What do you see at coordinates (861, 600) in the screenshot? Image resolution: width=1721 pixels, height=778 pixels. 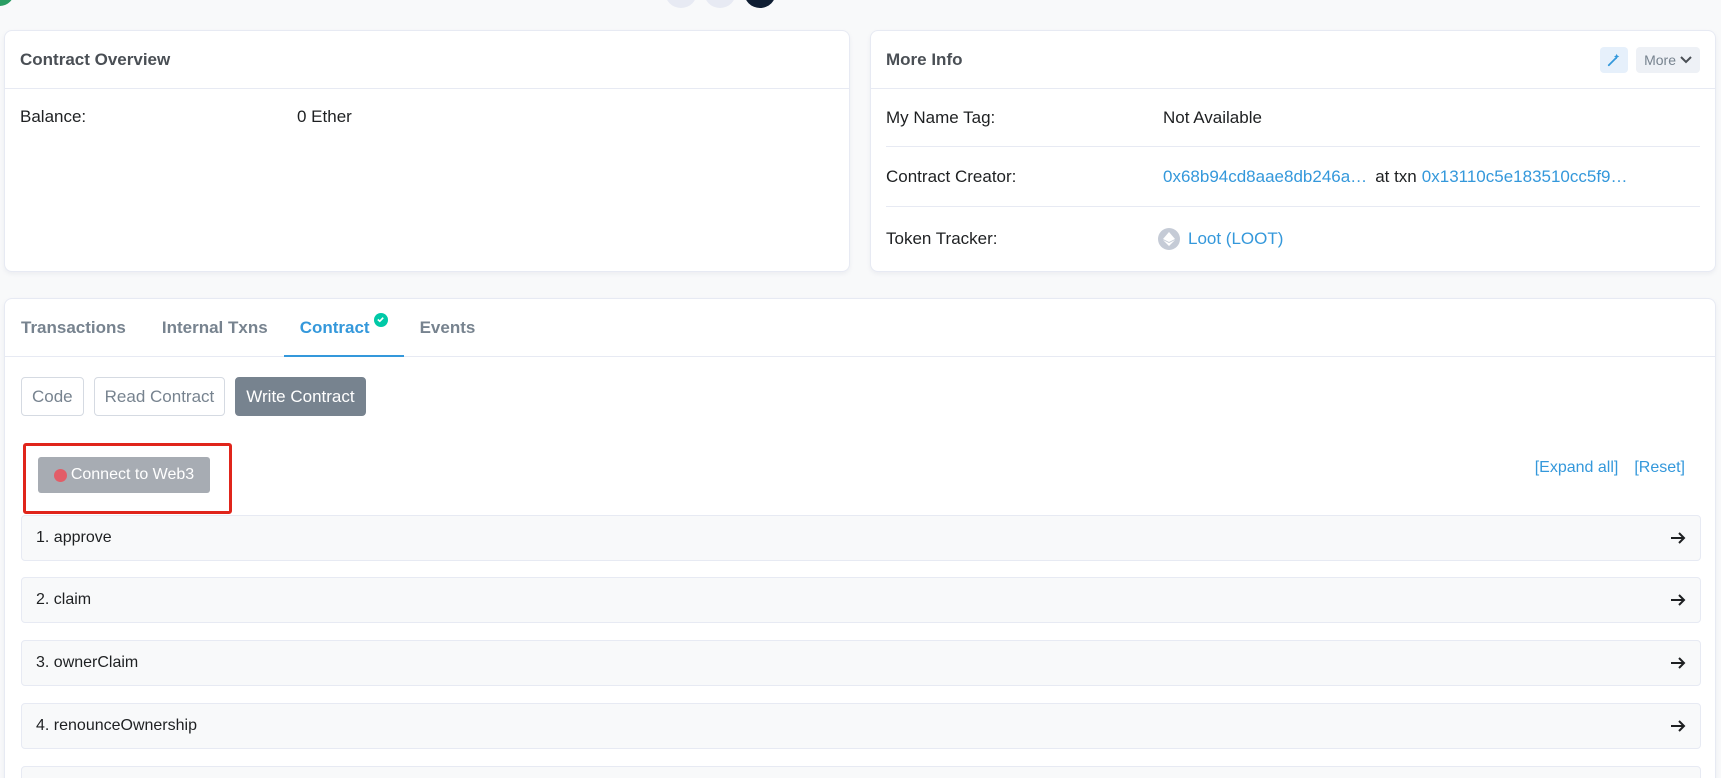 I see `function-row-claim: 2. claim` at bounding box center [861, 600].